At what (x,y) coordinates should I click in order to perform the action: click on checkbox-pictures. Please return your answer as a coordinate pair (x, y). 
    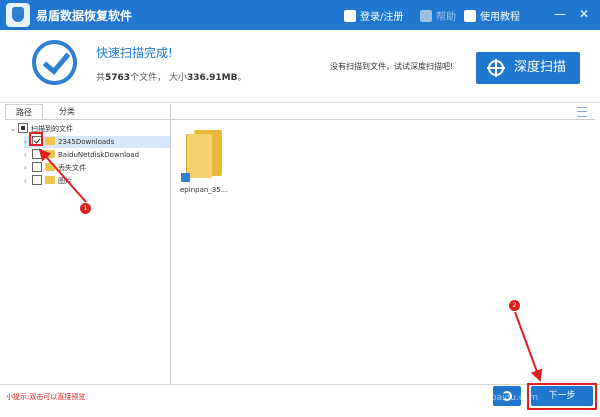
    Looking at the image, I should click on (37, 180).